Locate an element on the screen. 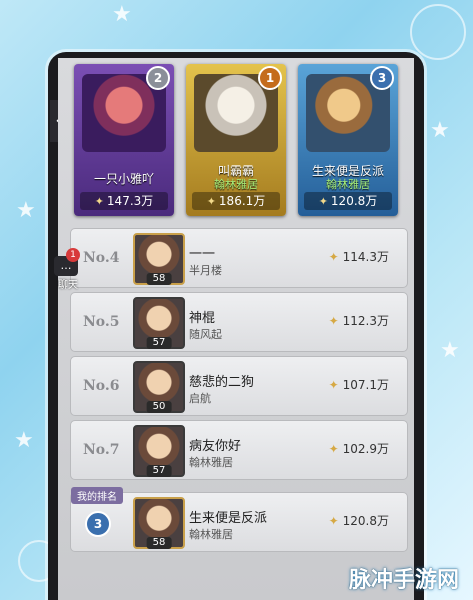  power-text: 186.1万 is located at coordinates (242, 201).